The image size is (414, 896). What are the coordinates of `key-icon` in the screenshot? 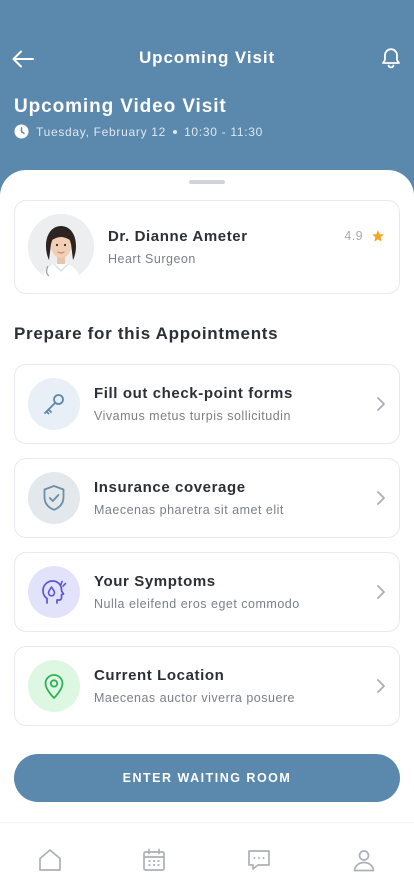 It's located at (54, 404).